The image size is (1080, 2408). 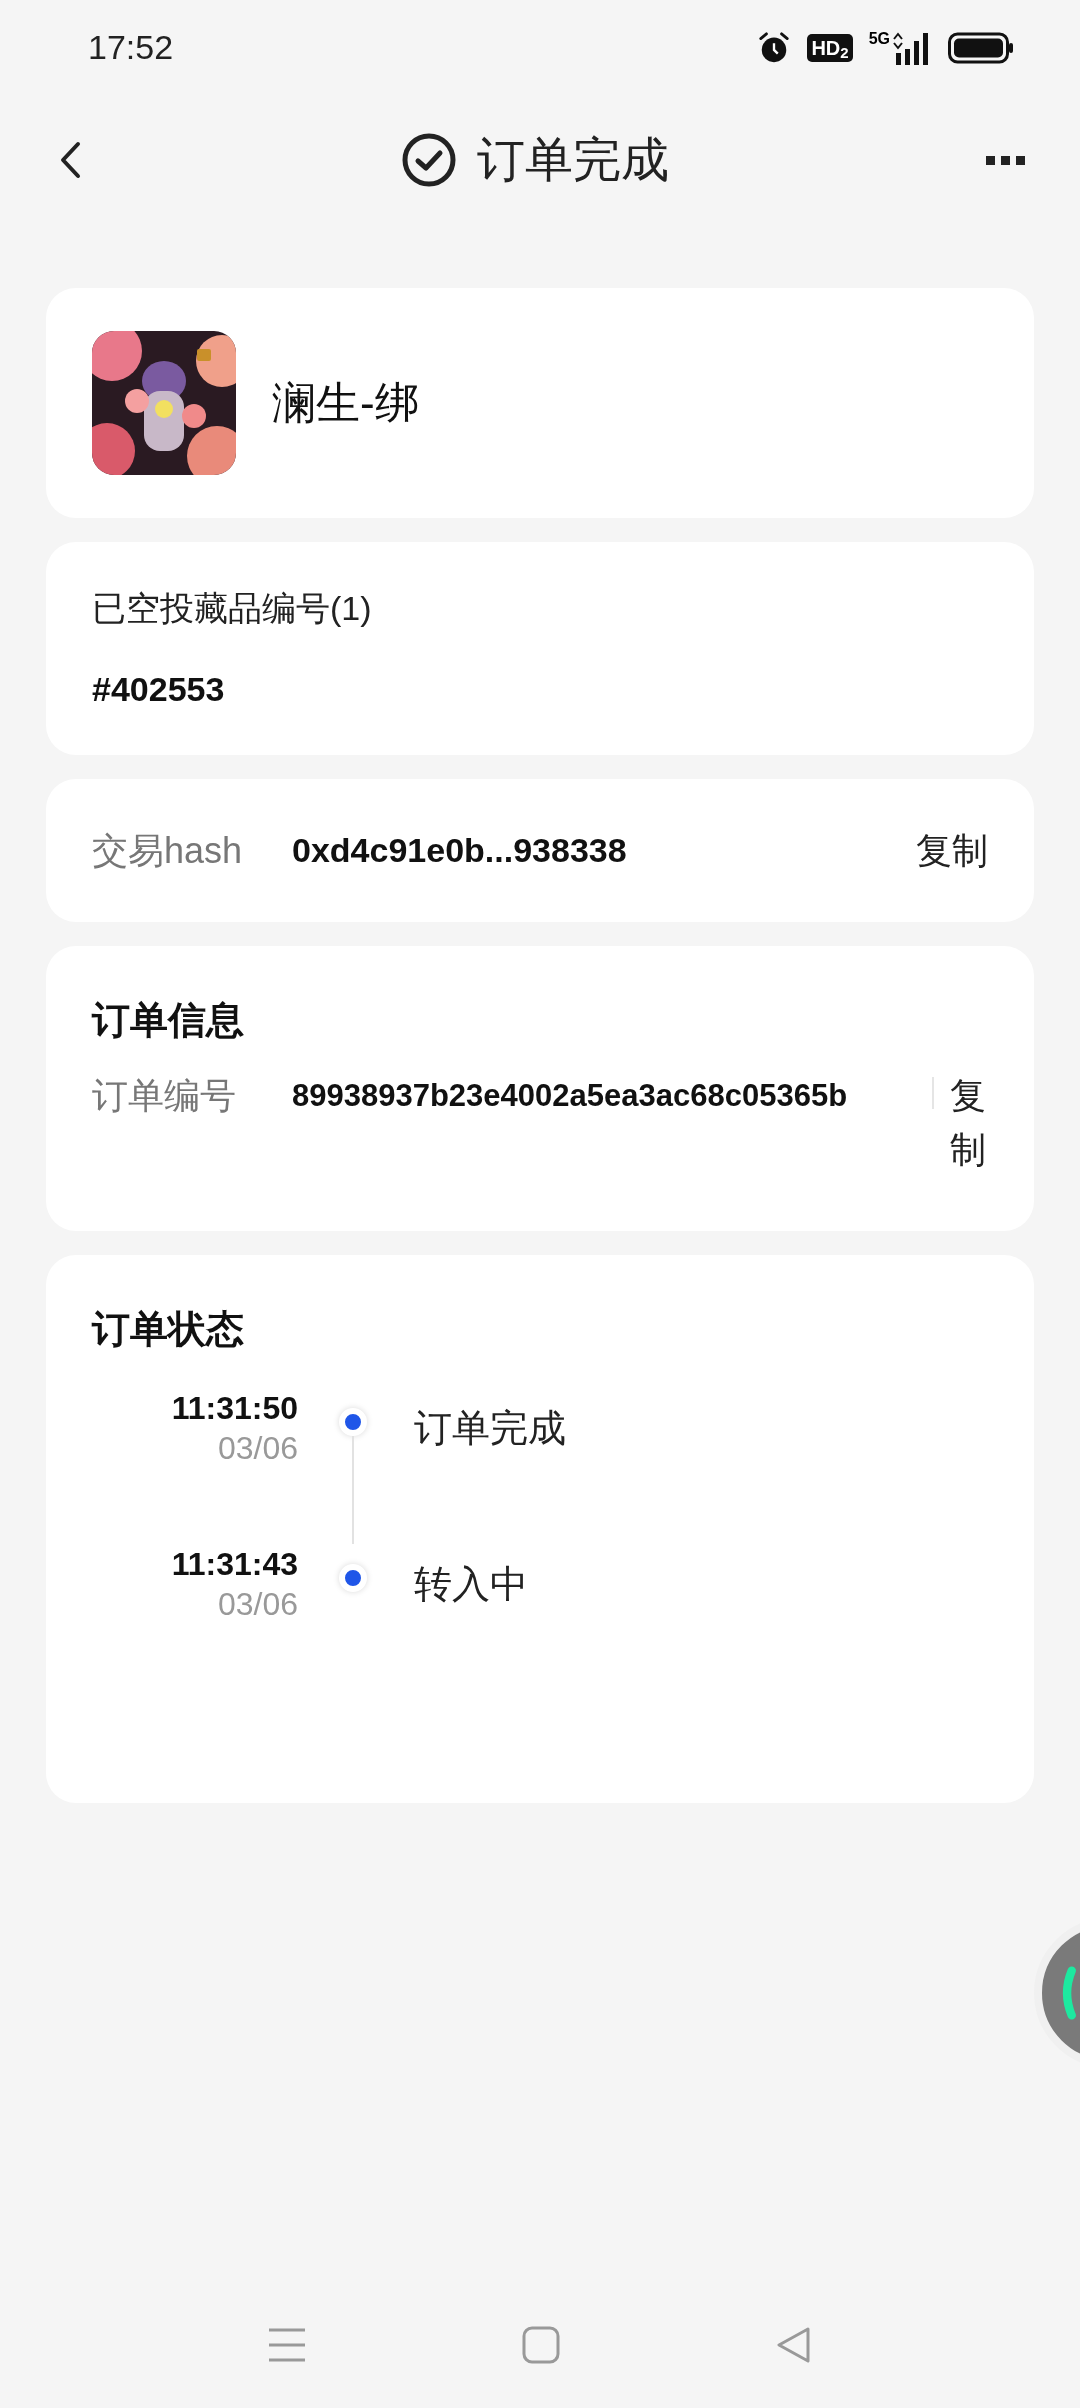 What do you see at coordinates (570, 1096) in the screenshot?
I see `order-number-value: 89938937b23e4002a5ea3ac68c05365b` at bounding box center [570, 1096].